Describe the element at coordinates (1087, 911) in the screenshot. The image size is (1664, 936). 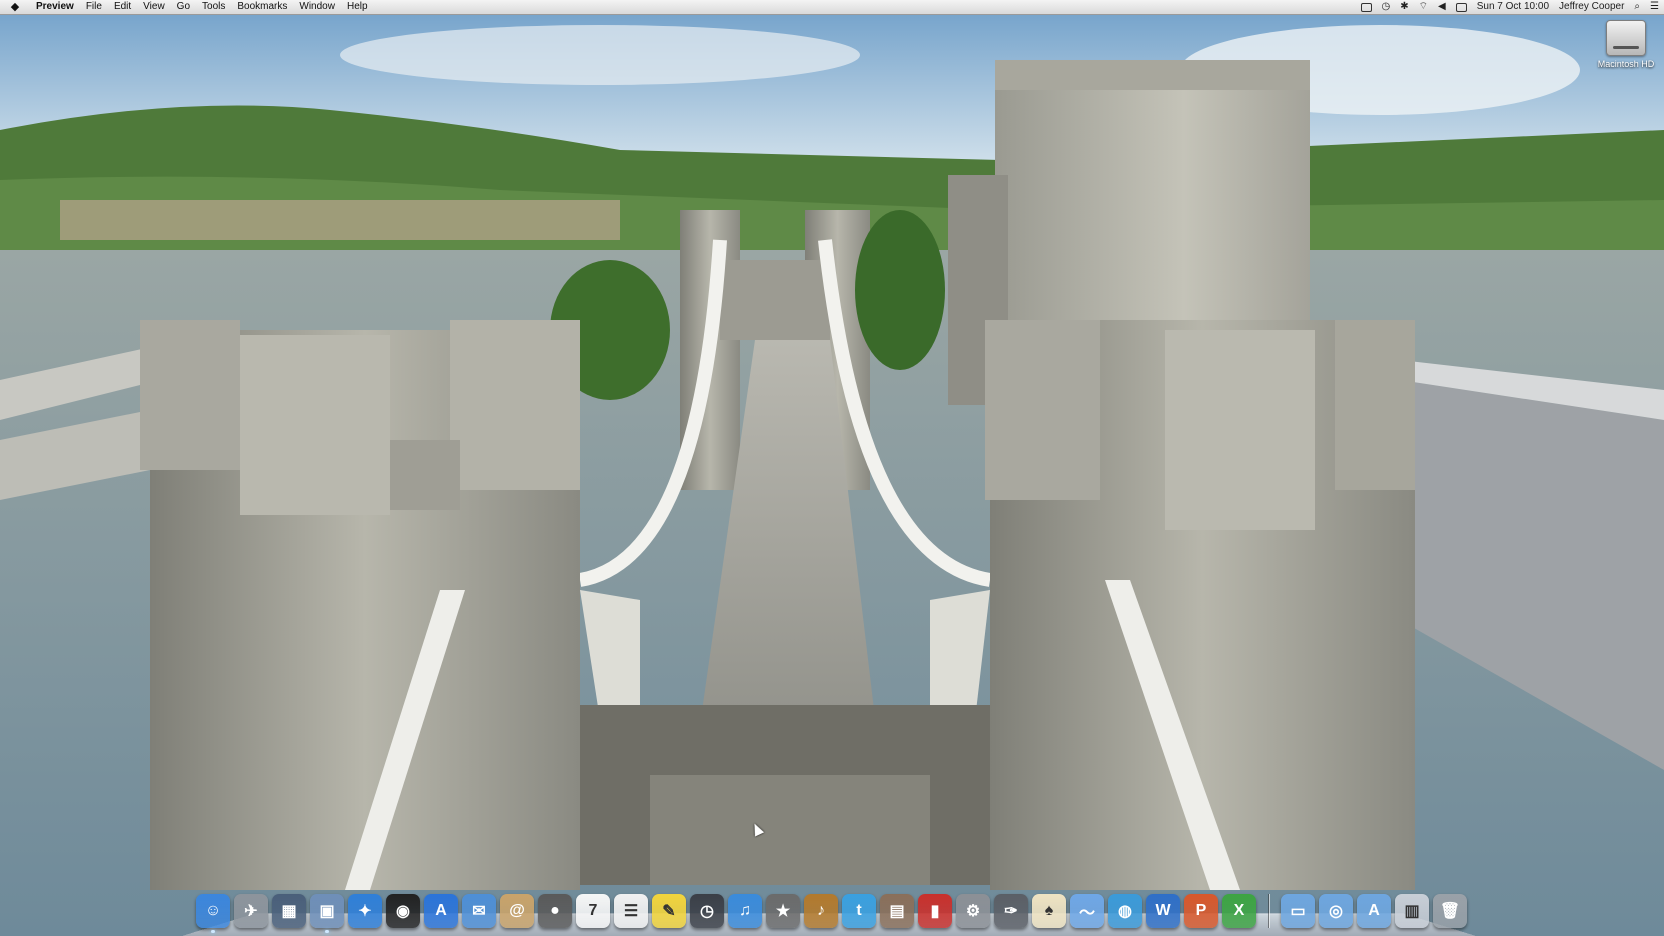
I see `feather-app-icon: 〜` at that location.